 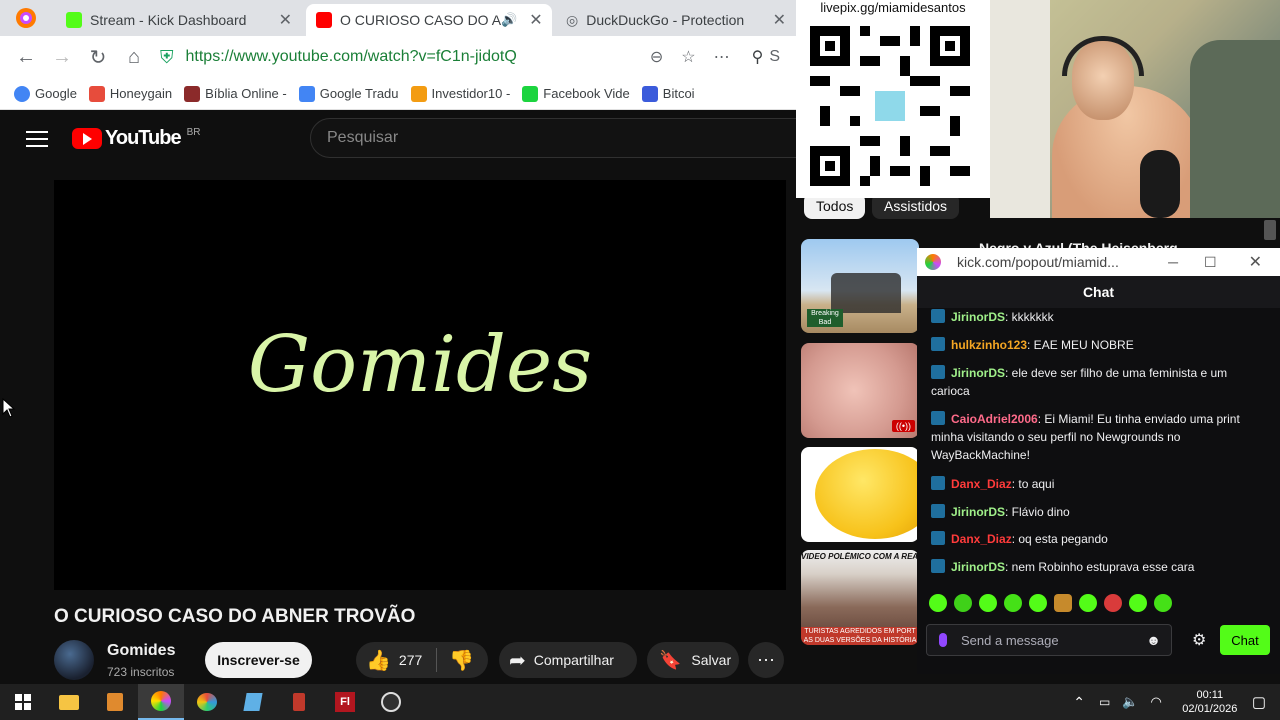 What do you see at coordinates (1091, 539) in the screenshot?
I see `chat-message: Danx_Diaz: oq esta pegando` at bounding box center [1091, 539].